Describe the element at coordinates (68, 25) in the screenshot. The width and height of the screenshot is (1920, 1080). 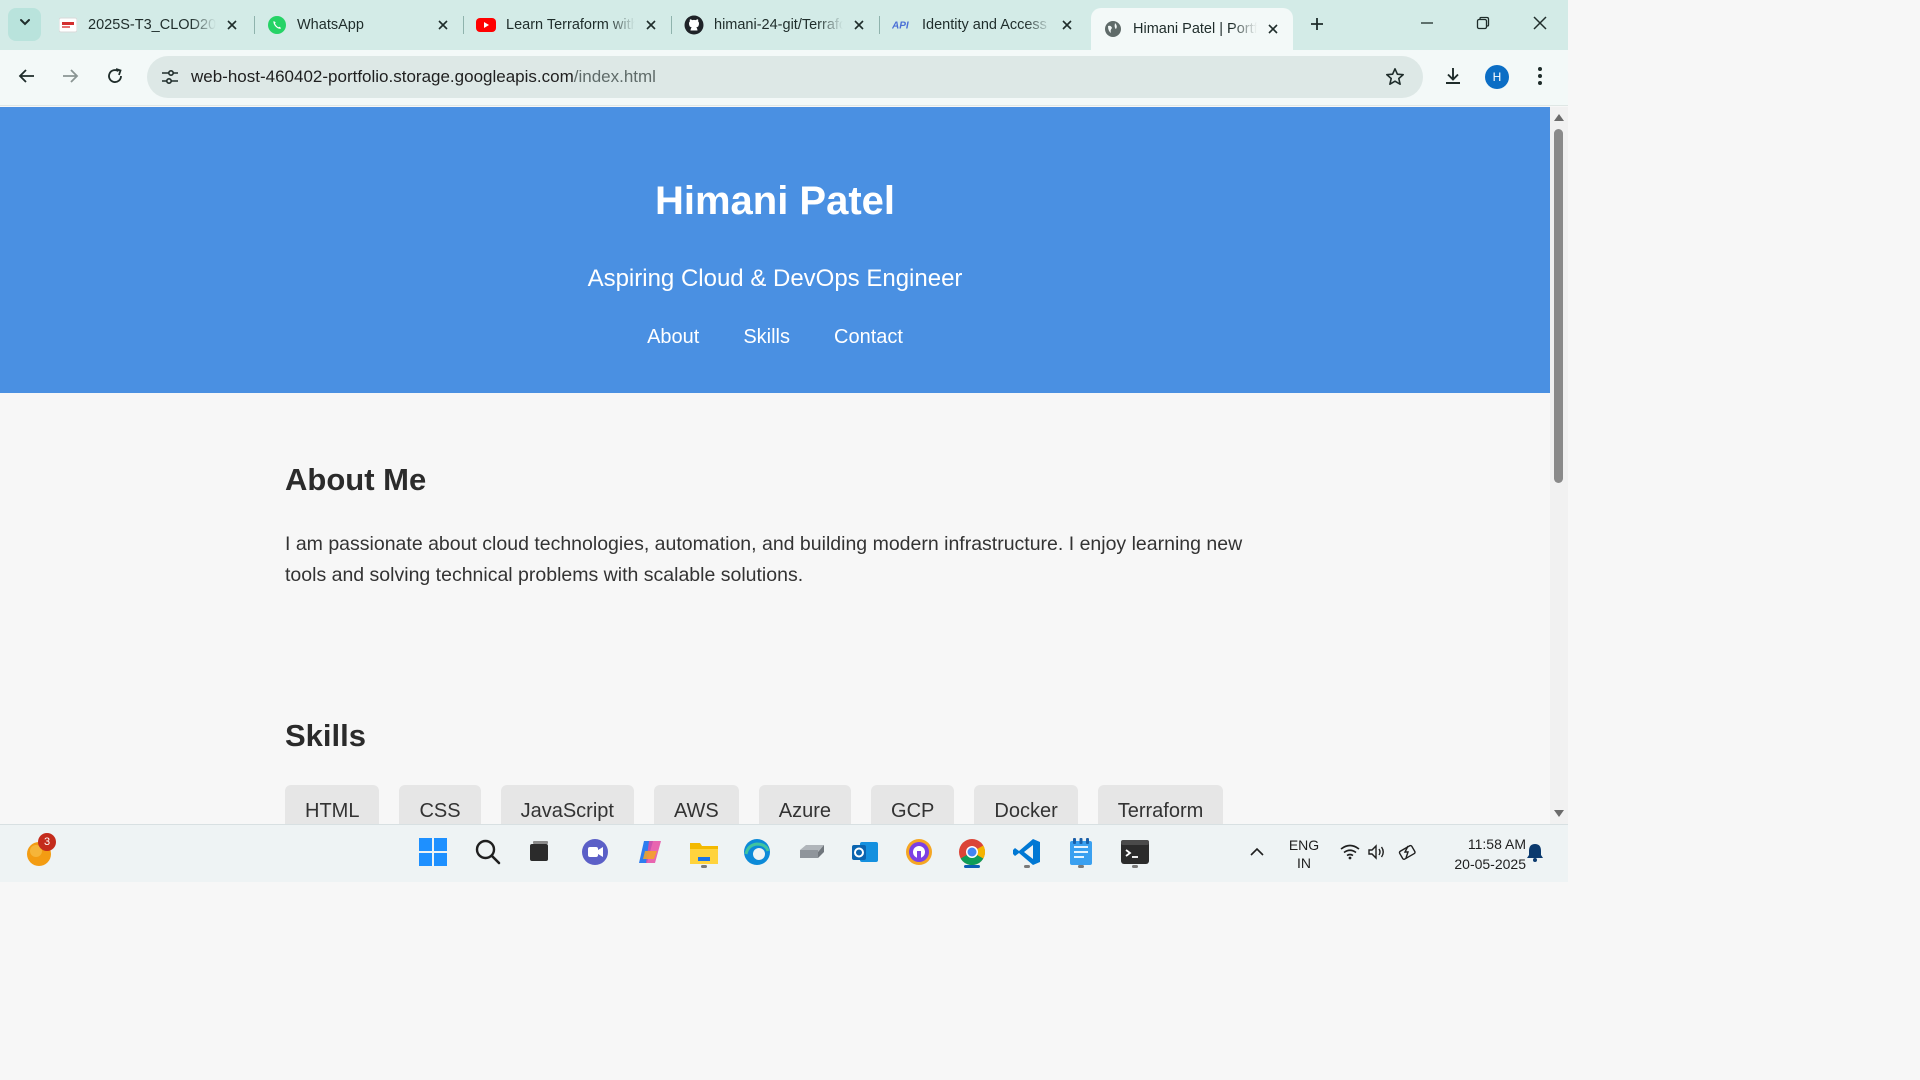
I see `college-favicon-icon` at that location.